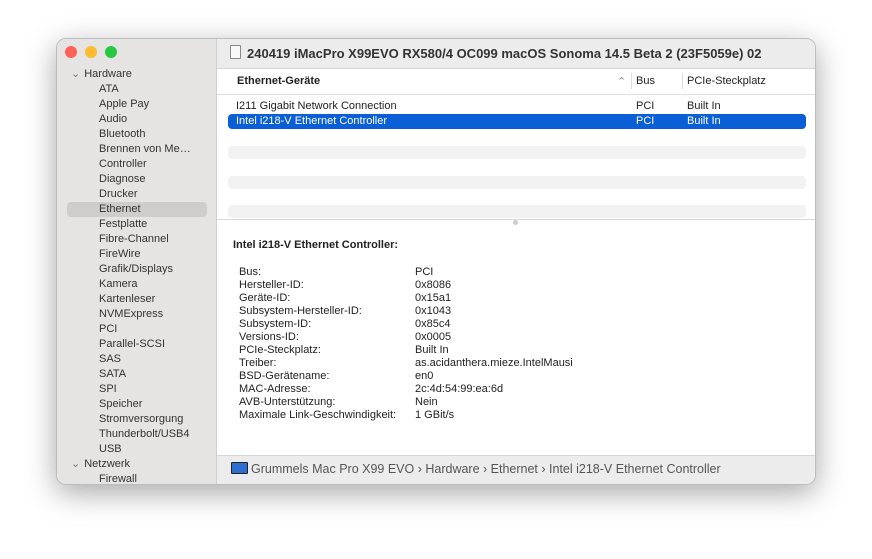 This screenshot has height=559, width=872. What do you see at coordinates (433, 324) in the screenshot?
I see `field-value: 0x85c4` at bounding box center [433, 324].